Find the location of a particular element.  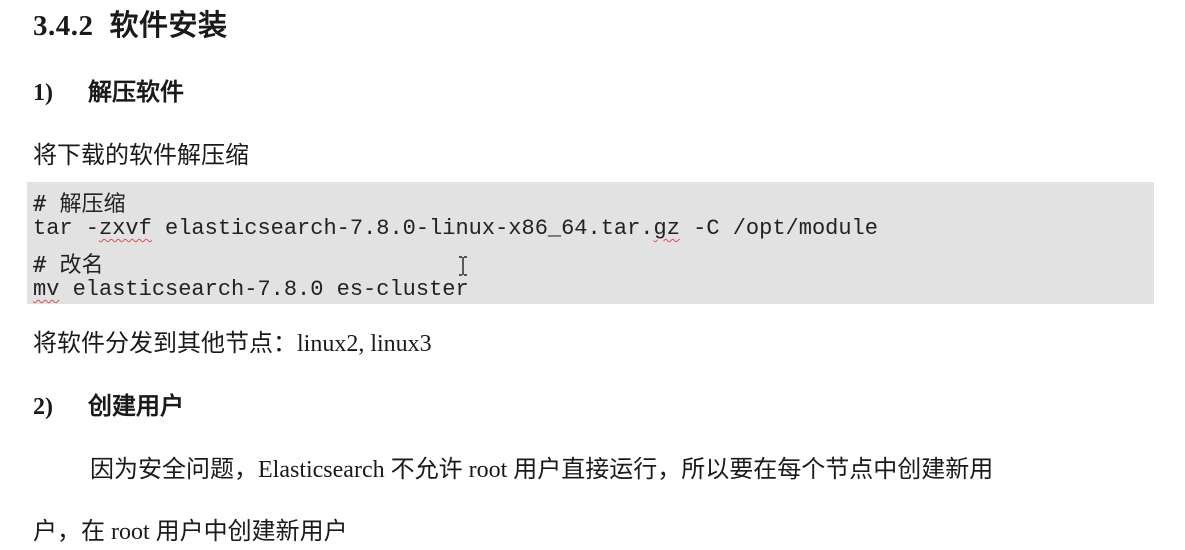

code-comment-extract: # 解压缩 is located at coordinates (79, 204).